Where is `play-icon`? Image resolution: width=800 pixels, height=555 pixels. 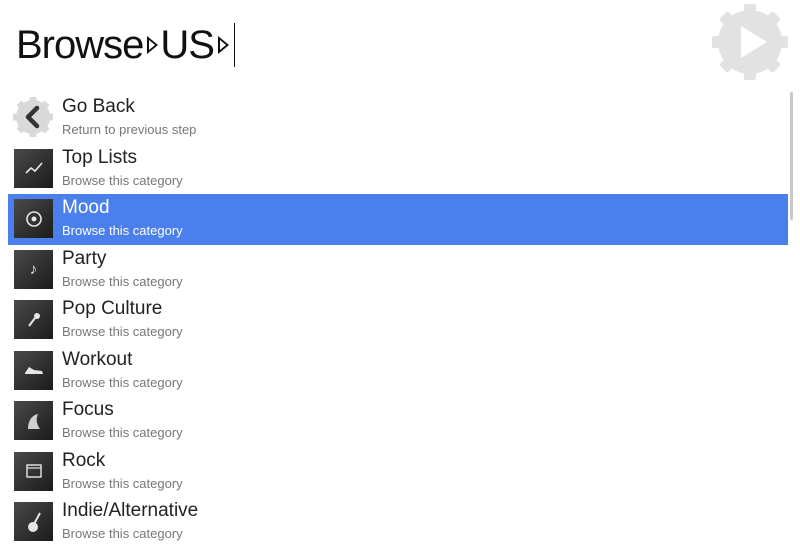
play-icon is located at coordinates (750, 42).